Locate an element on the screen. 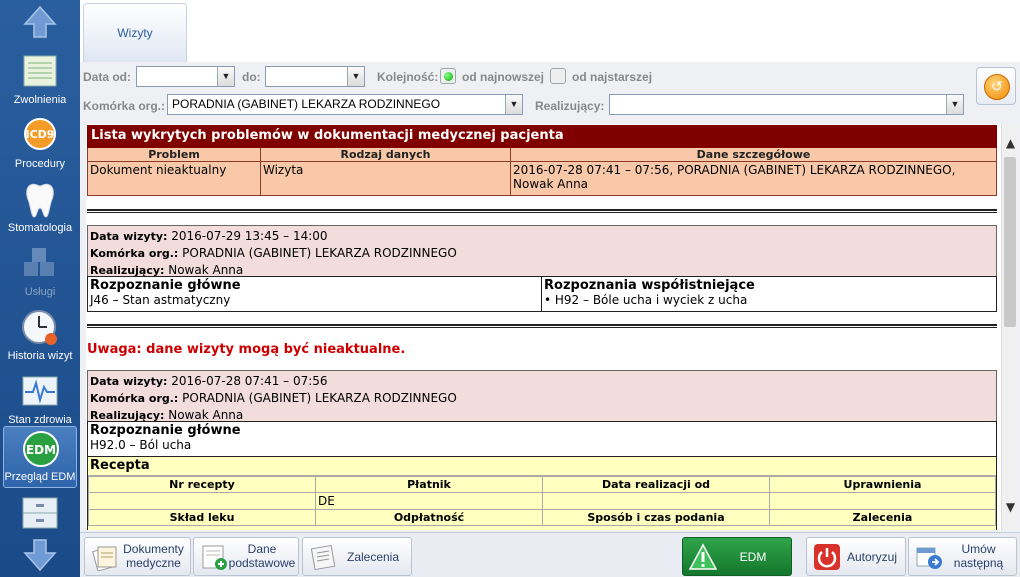 The width and height of the screenshot is (1020, 577). visit-unit: PORADNIA (GABINET) LEKARZA RODZINNEGO is located at coordinates (317, 398).